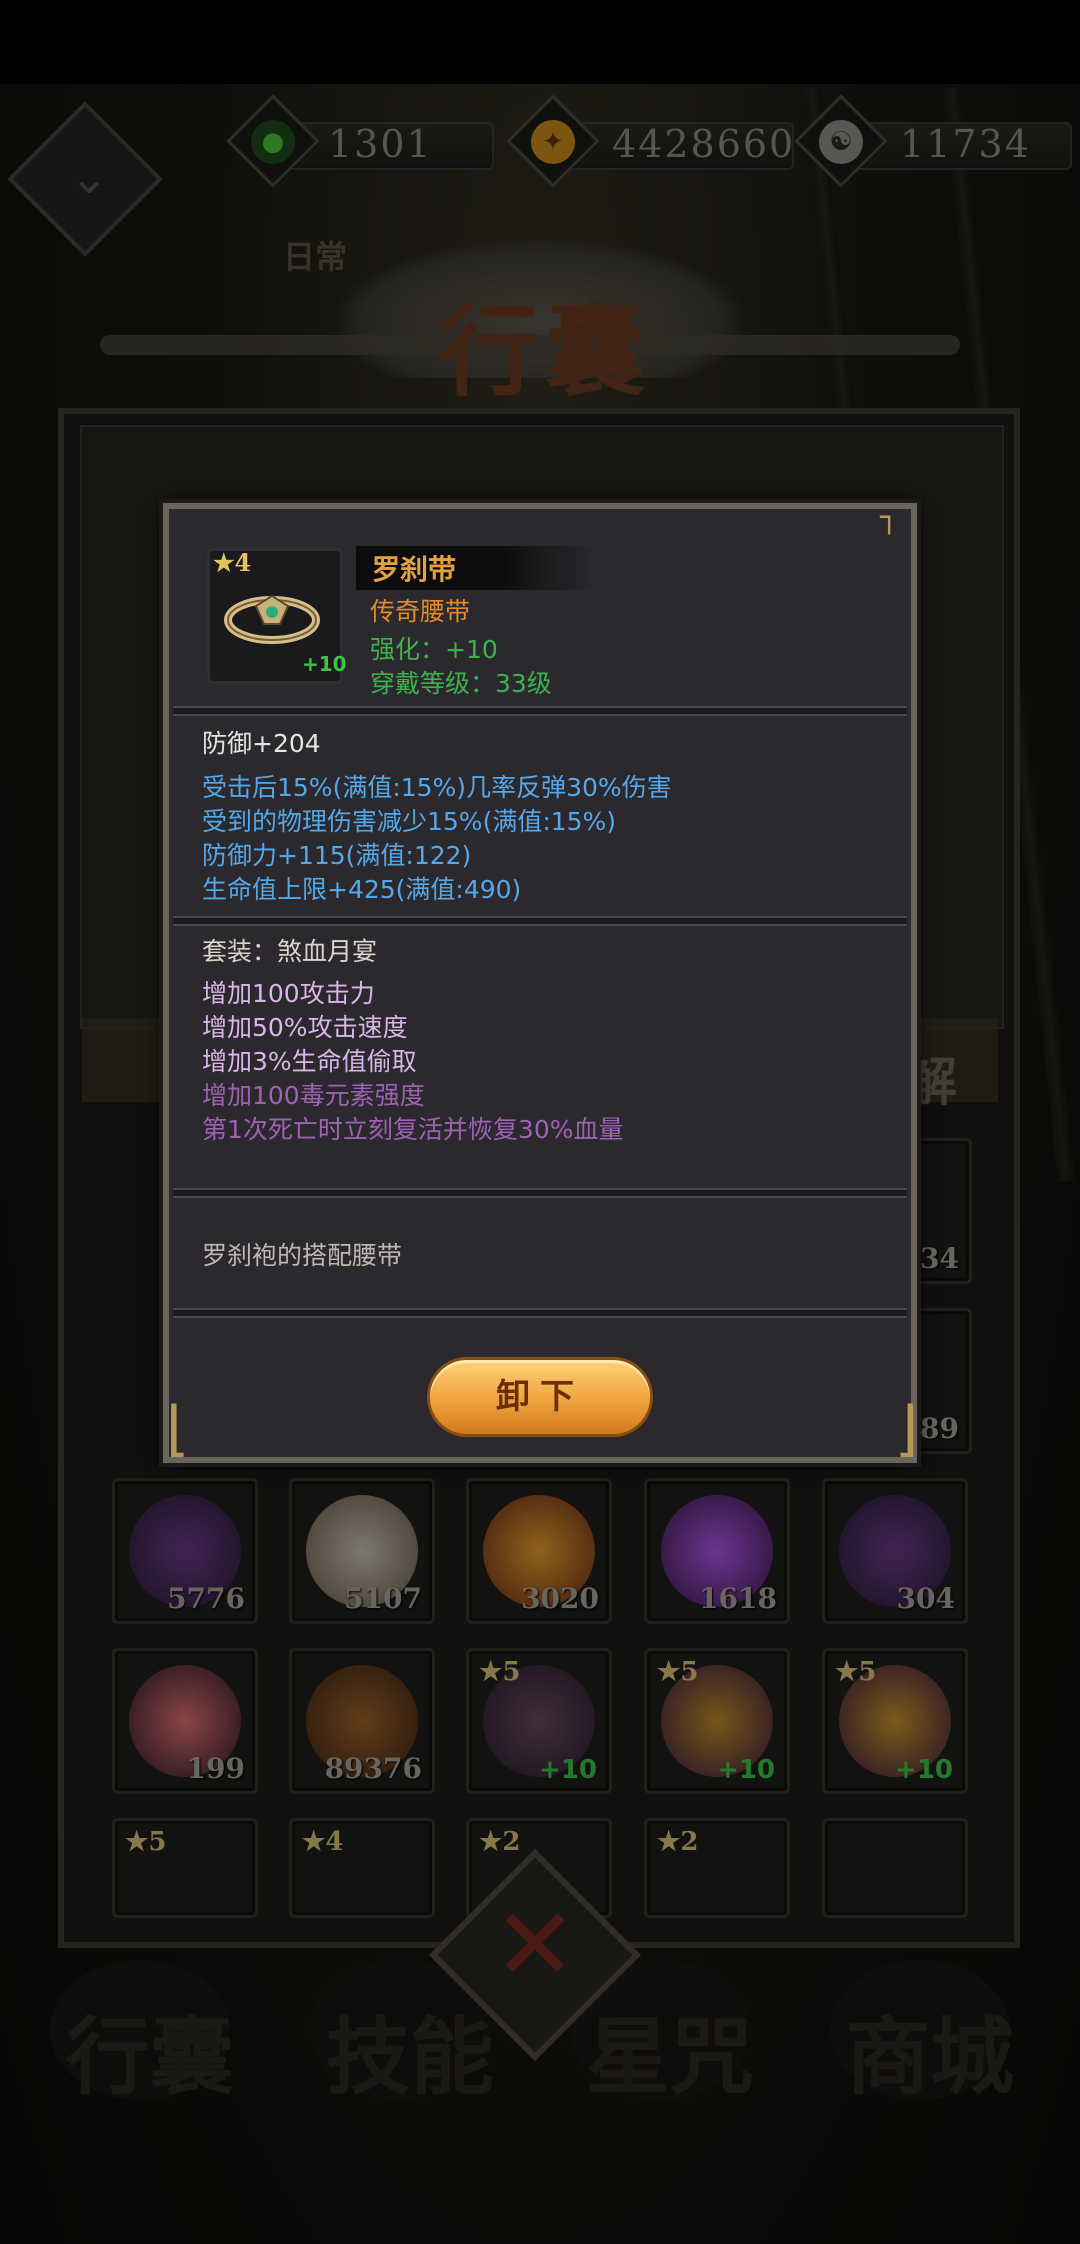 This screenshot has height=2244, width=1080. Describe the element at coordinates (272, 619) in the screenshot. I see `belt-icon` at that location.